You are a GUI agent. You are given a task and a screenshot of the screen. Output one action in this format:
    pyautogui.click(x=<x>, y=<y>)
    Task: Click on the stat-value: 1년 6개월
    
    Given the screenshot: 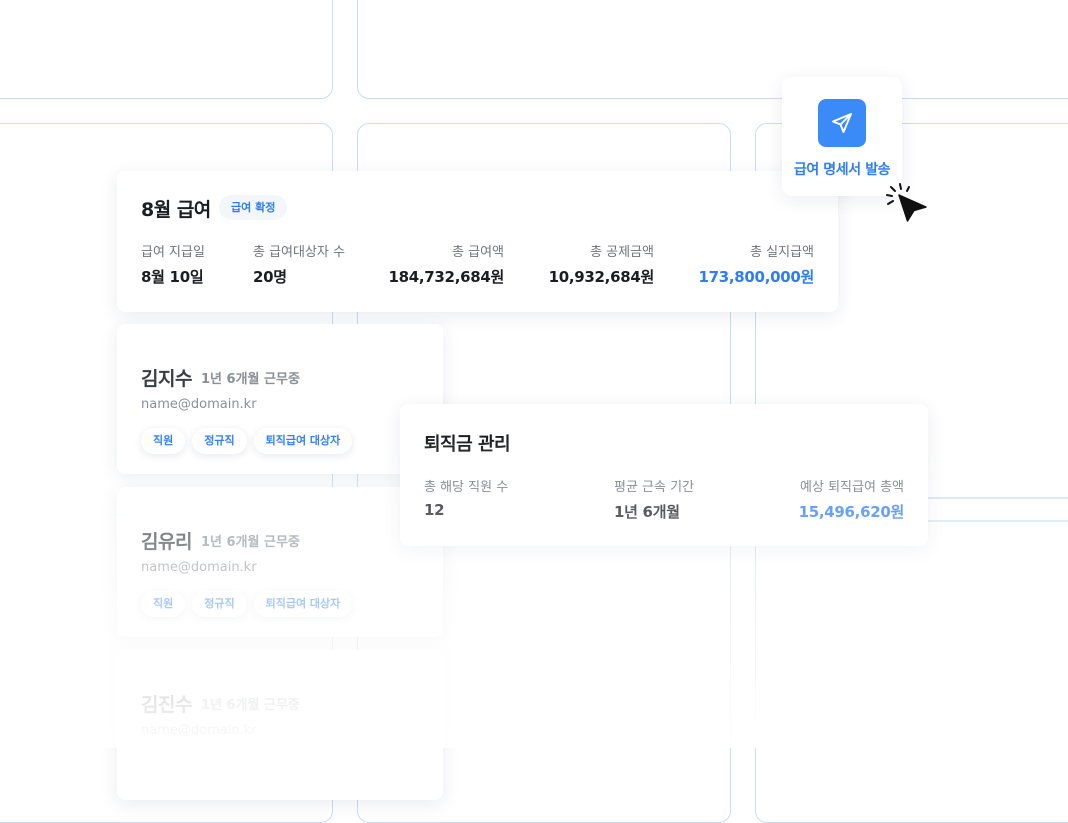 What is the action you would take?
    pyautogui.click(x=647, y=512)
    